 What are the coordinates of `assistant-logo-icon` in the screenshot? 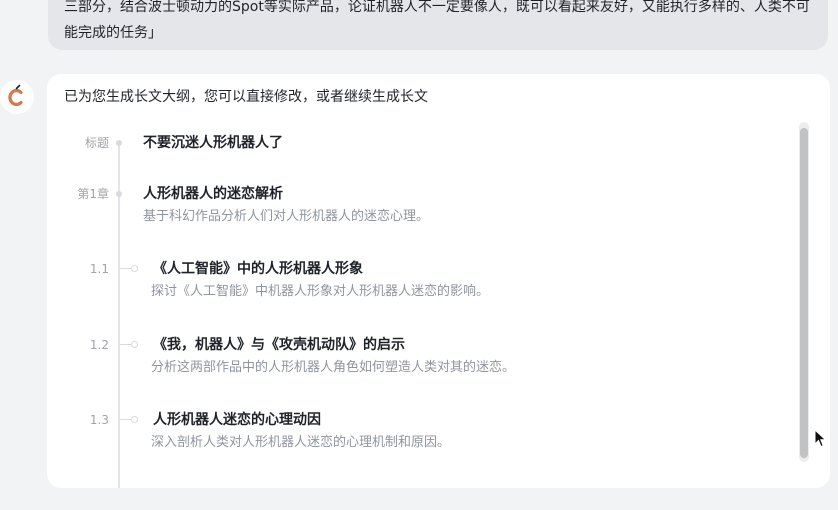 It's located at (15, 95).